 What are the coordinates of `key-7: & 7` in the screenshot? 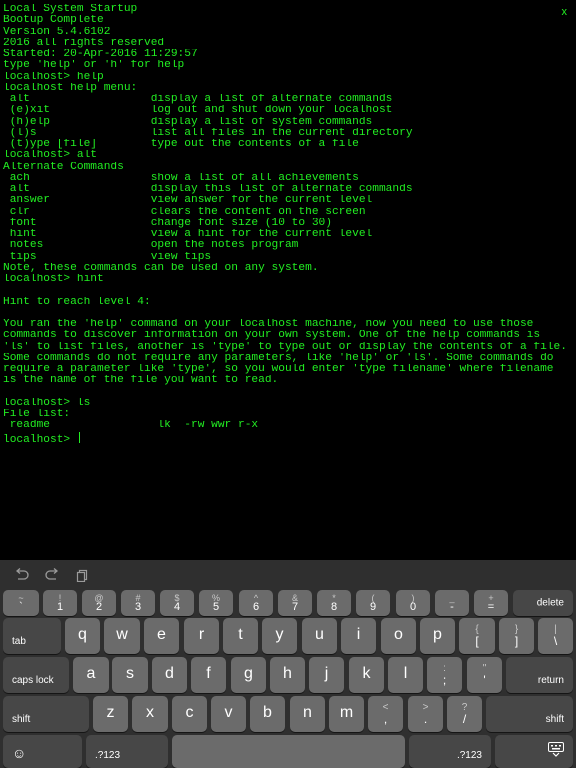 It's located at (295, 603).